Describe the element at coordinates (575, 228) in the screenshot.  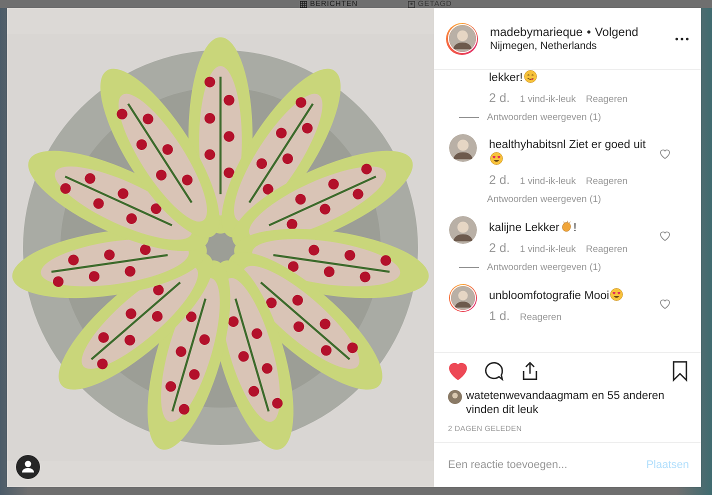
I see `comment-text: !` at that location.